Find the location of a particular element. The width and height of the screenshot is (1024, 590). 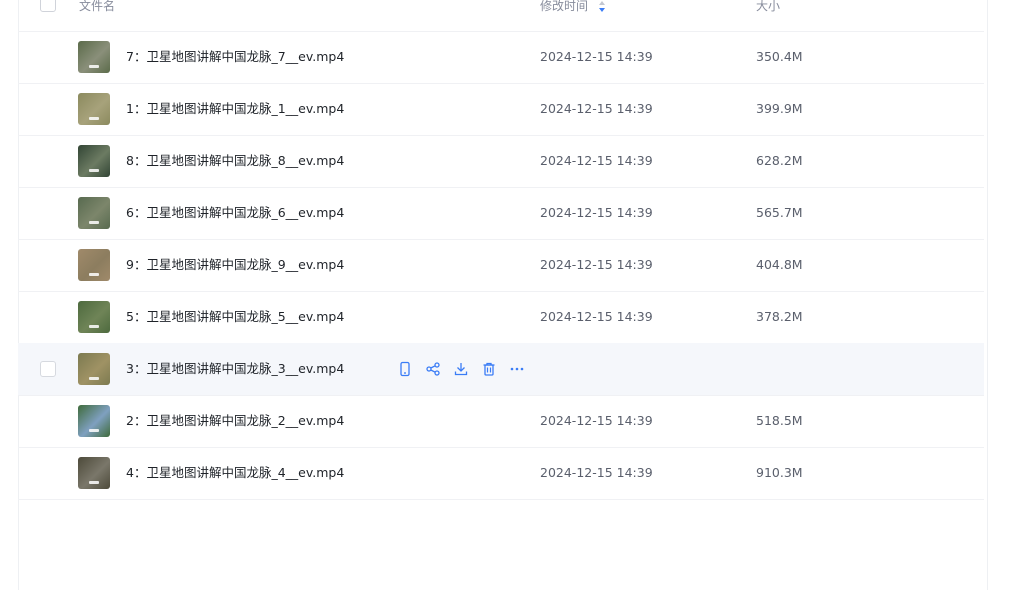

file-row: 3：卫星地图讲解中国龙脉_3__ev.mp4 is located at coordinates (501, 369).